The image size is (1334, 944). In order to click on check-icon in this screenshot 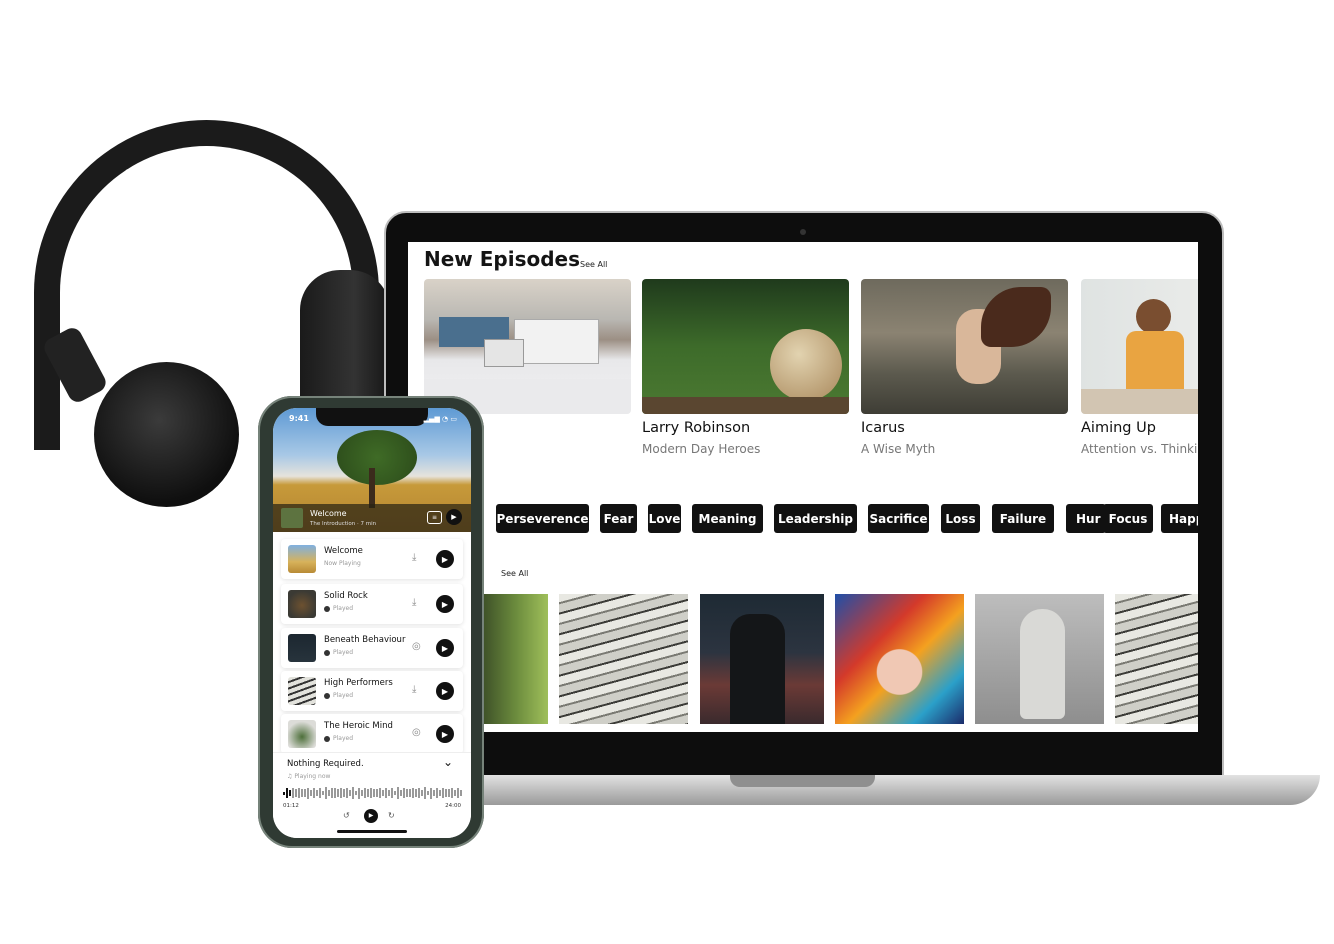, I will do `click(327, 695)`.